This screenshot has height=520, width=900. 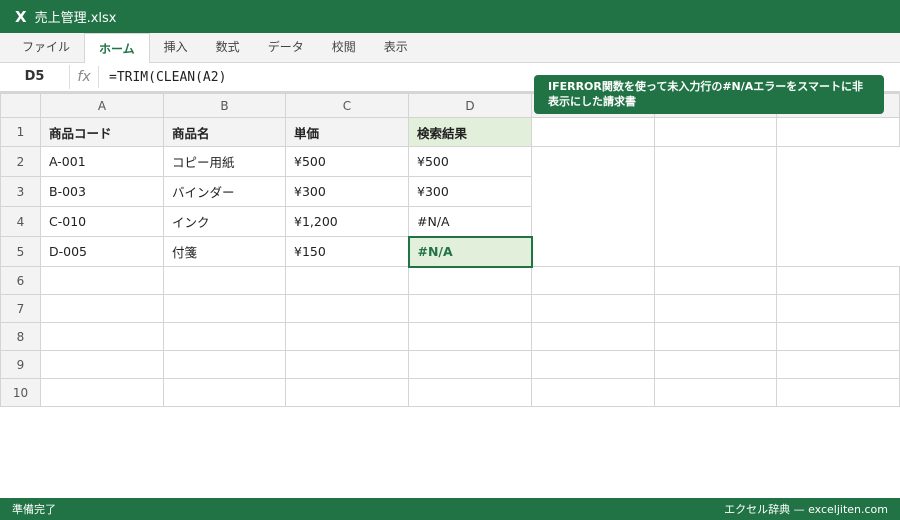 I want to click on cell-E7, so click(x=593, y=308).